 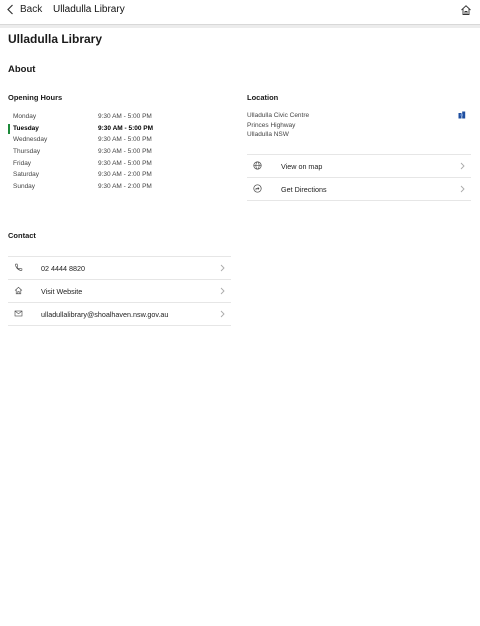 I want to click on address-line: Princes Highway, so click(x=271, y=125).